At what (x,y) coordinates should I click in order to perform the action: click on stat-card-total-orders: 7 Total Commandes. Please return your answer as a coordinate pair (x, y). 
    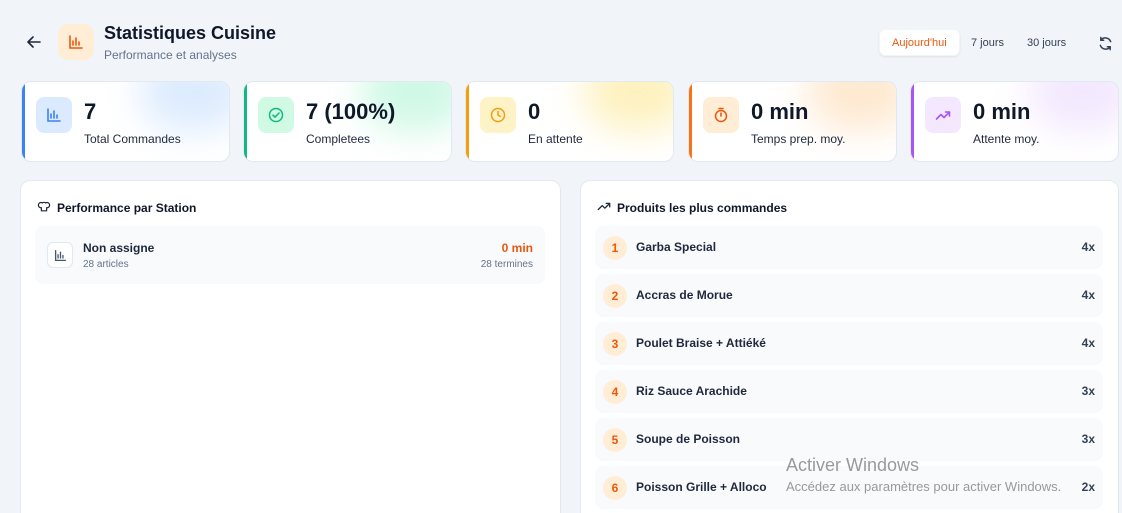
    Looking at the image, I should click on (125, 121).